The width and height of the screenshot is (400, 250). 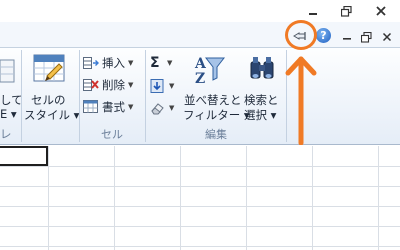 I want to click on sigma-icon: Σ, so click(x=155, y=63).